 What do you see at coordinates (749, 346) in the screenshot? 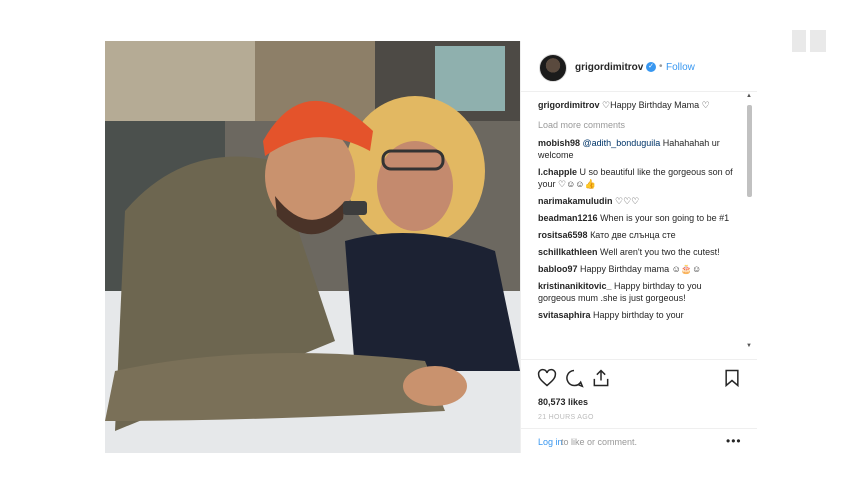
I see `scroll-down-icon: ▼` at bounding box center [749, 346].